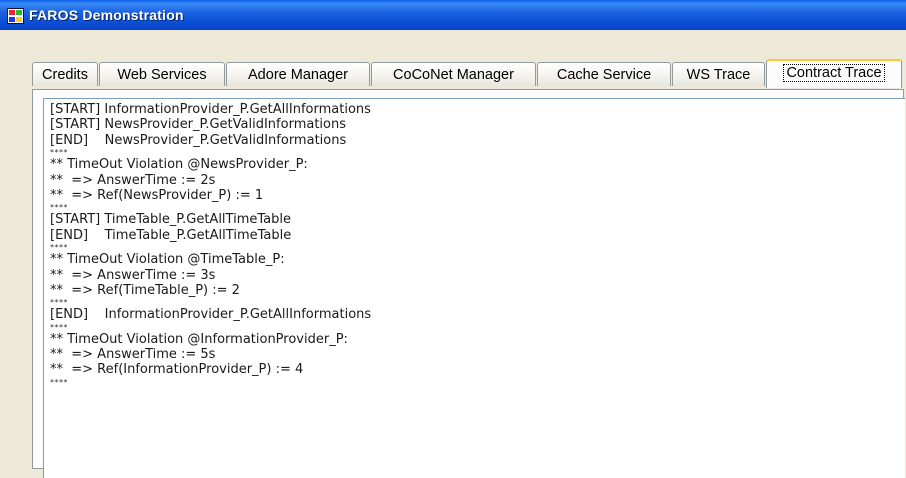 The width and height of the screenshot is (906, 478). What do you see at coordinates (171, 235) in the screenshot?
I see `trace-line: [END] TimeTable_P.GetAllTimeTable` at bounding box center [171, 235].